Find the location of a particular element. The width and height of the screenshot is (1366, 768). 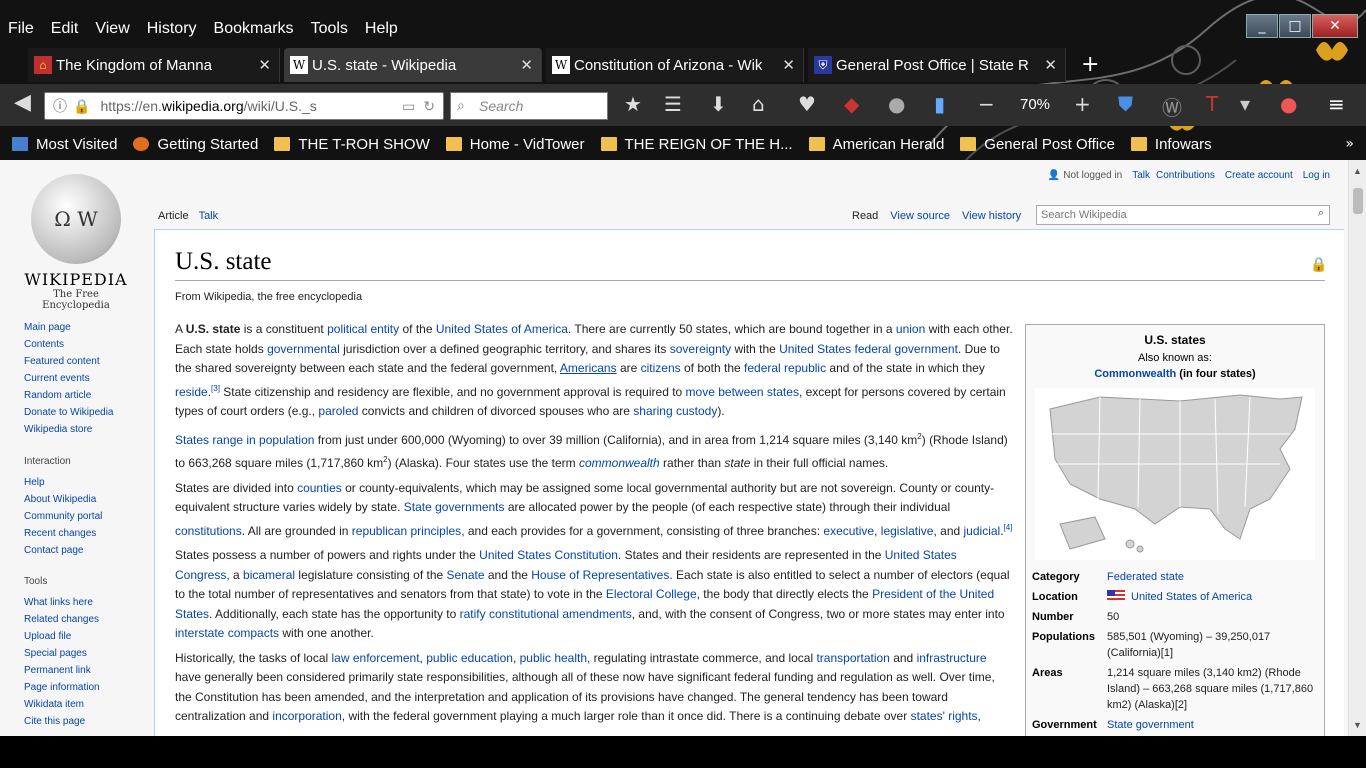

menu-view: View is located at coordinates (112, 29).